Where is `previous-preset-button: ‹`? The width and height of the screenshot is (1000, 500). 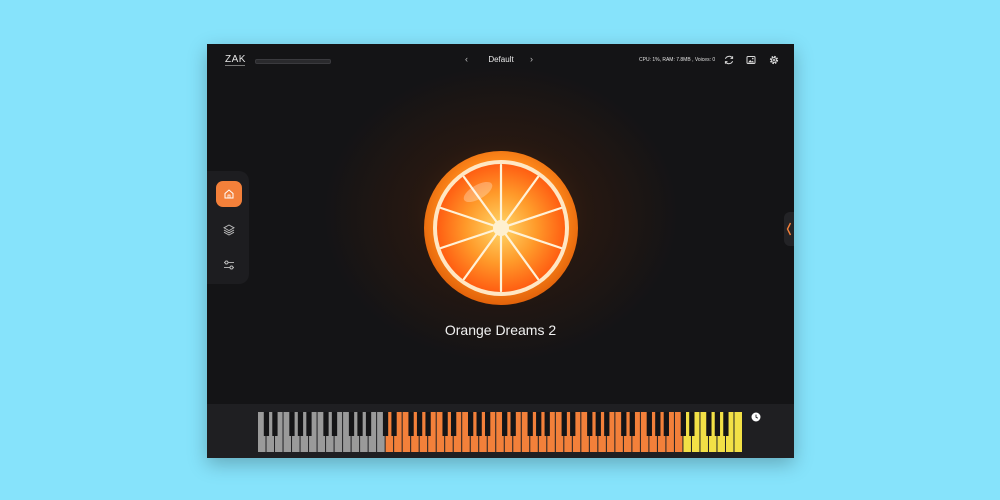 previous-preset-button: ‹ is located at coordinates (466, 59).